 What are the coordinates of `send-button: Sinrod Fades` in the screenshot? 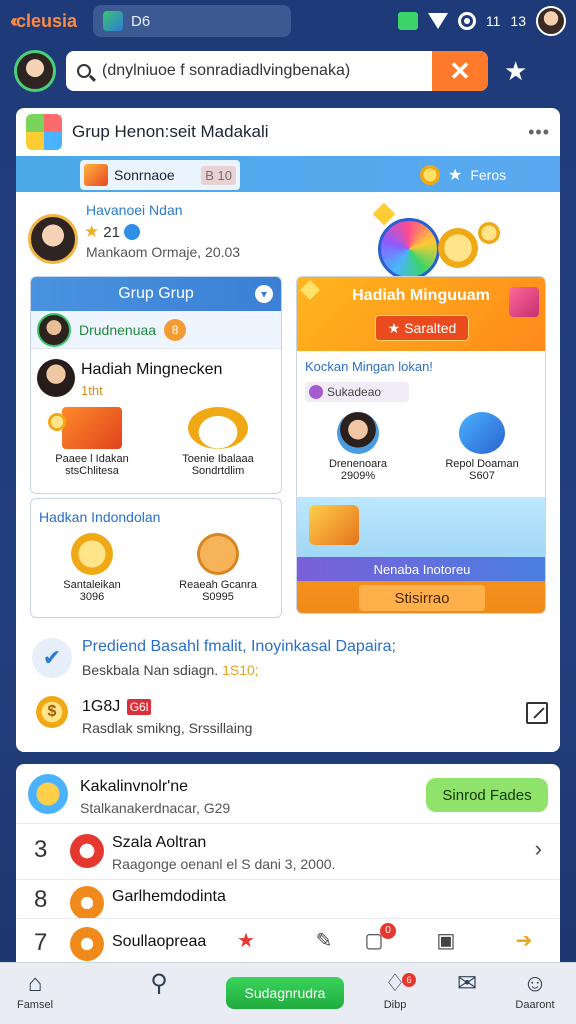 It's located at (487, 795).